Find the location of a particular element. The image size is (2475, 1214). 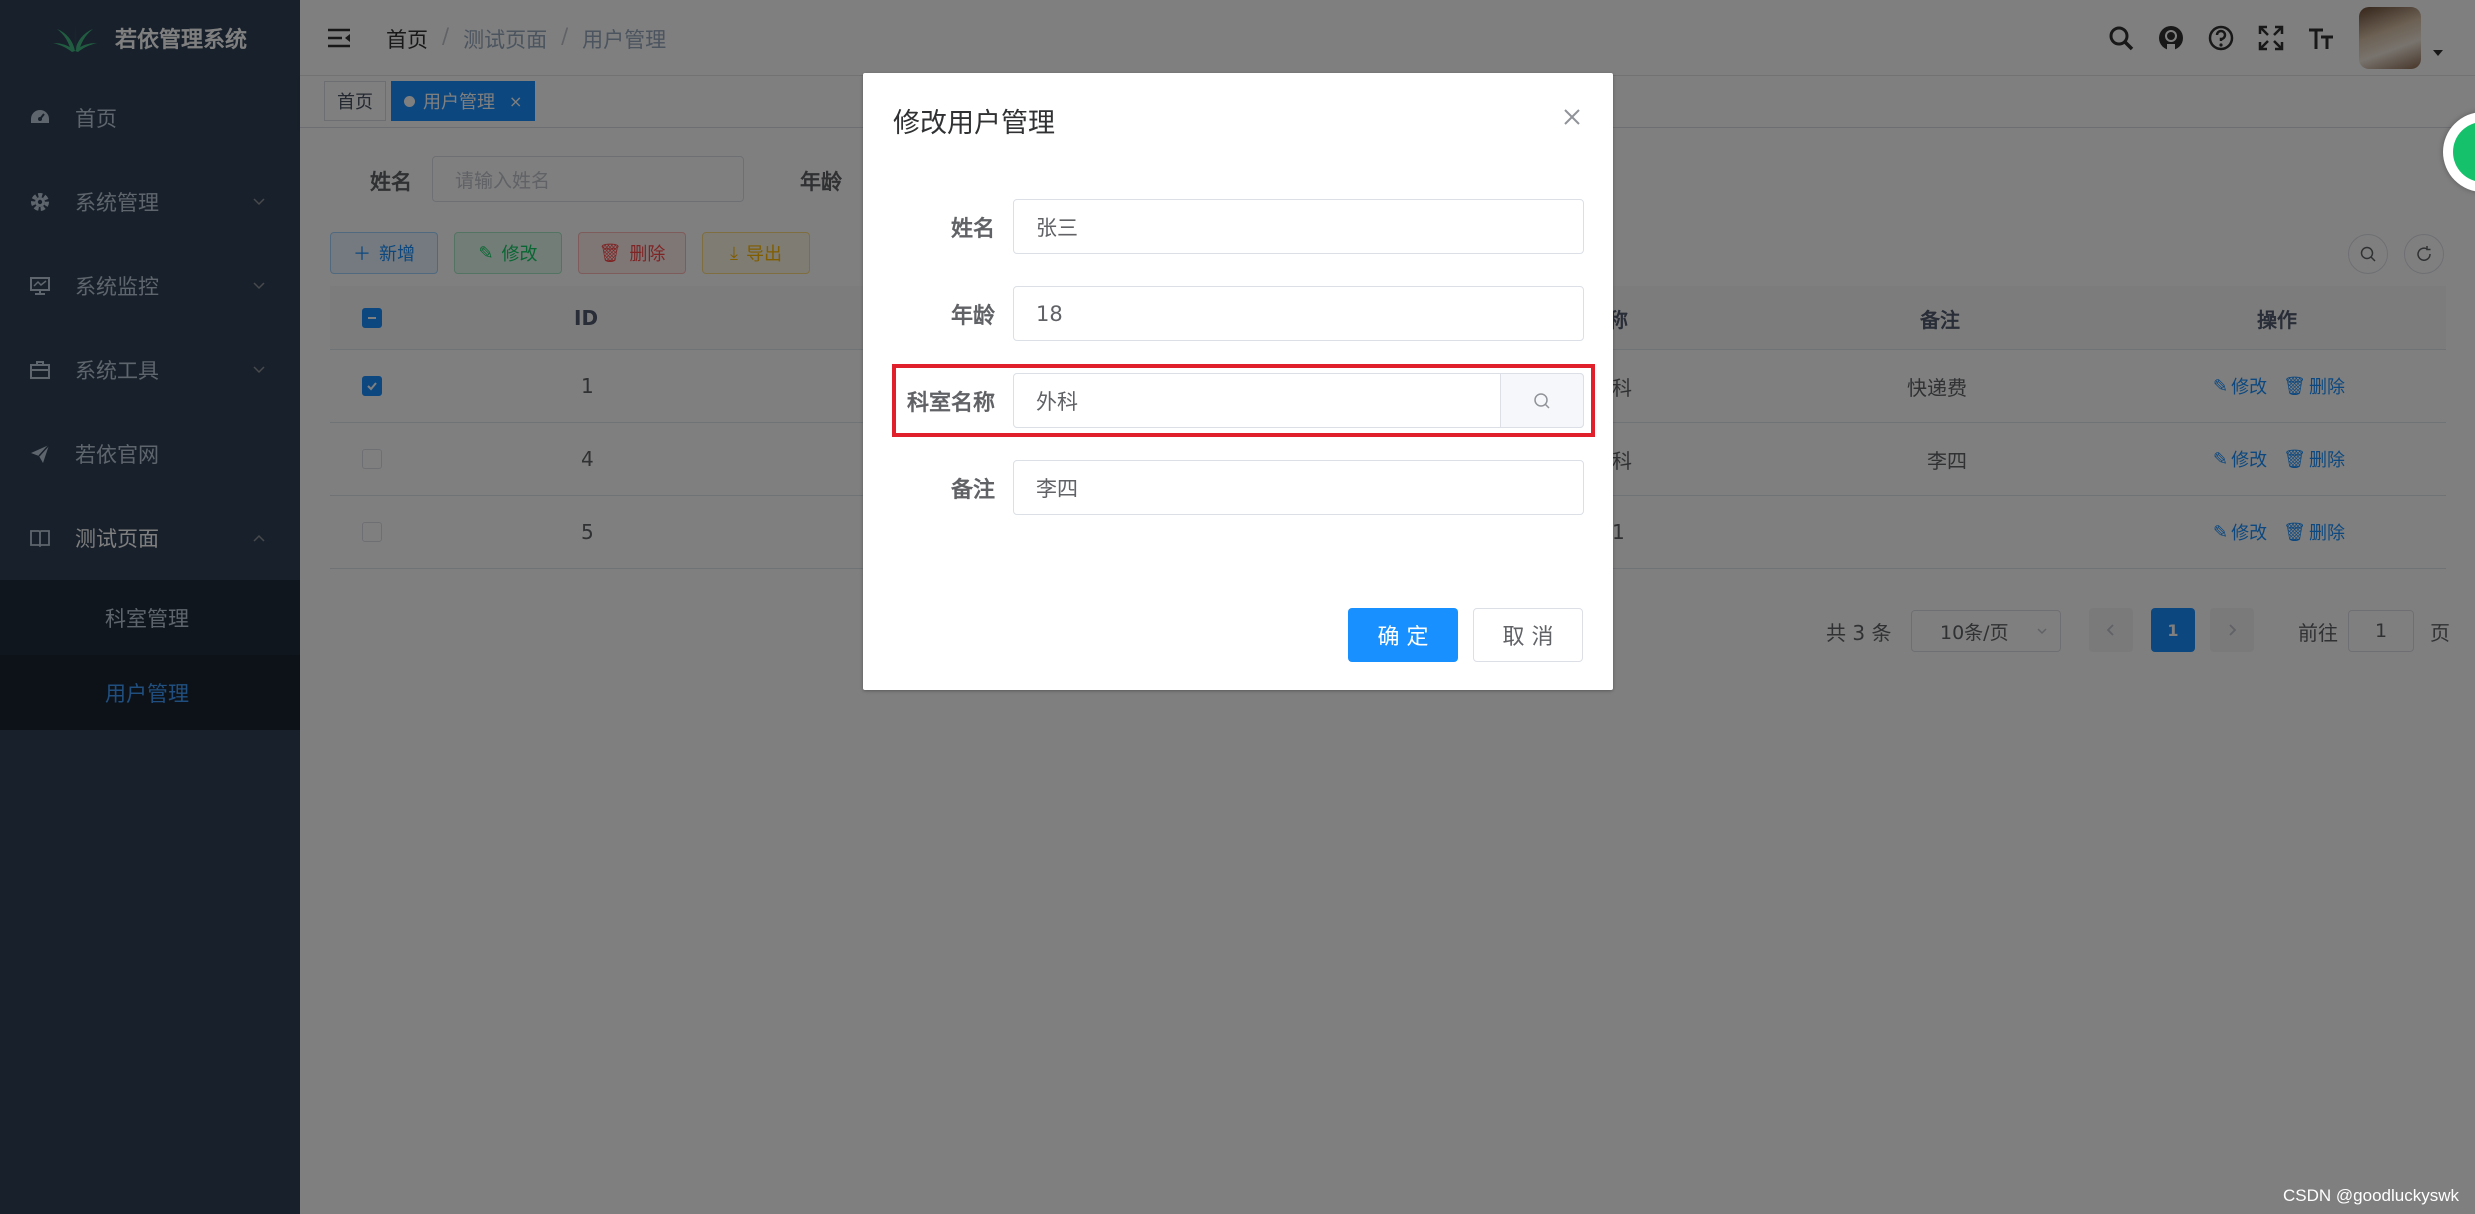

dialog-title: 修改用户管理 is located at coordinates (974, 123).